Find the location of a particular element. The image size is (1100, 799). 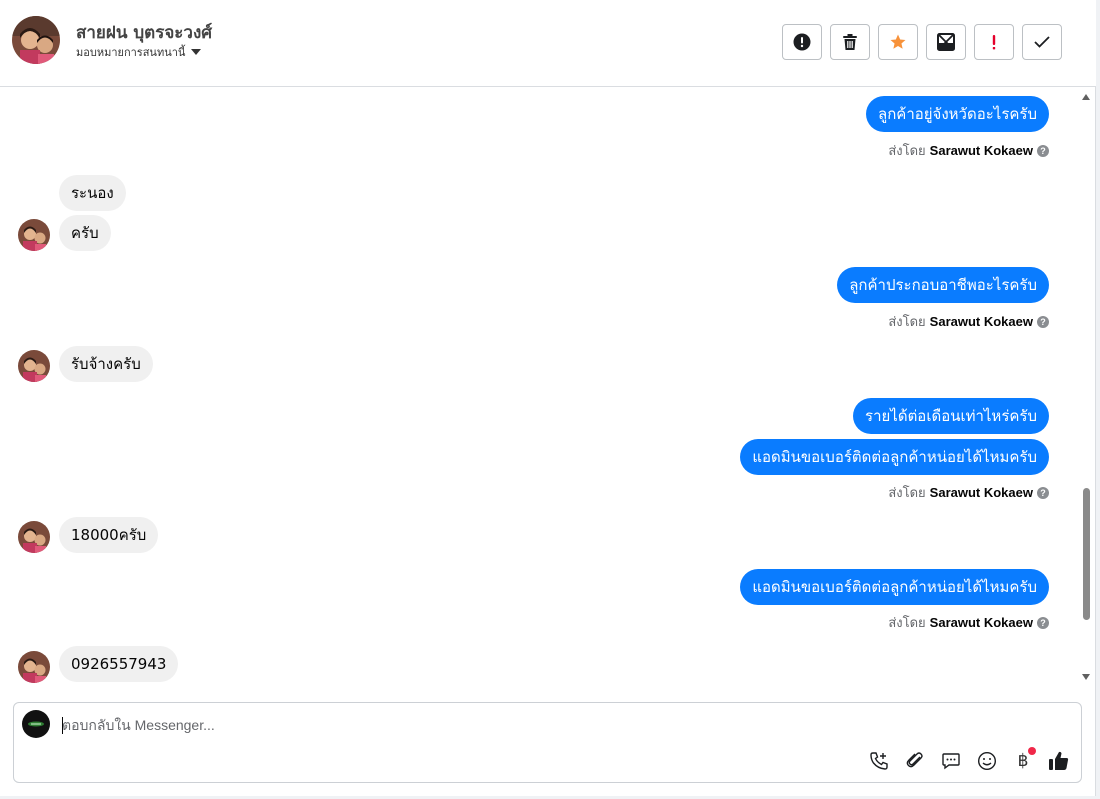

check-icon is located at coordinates (1042, 42).